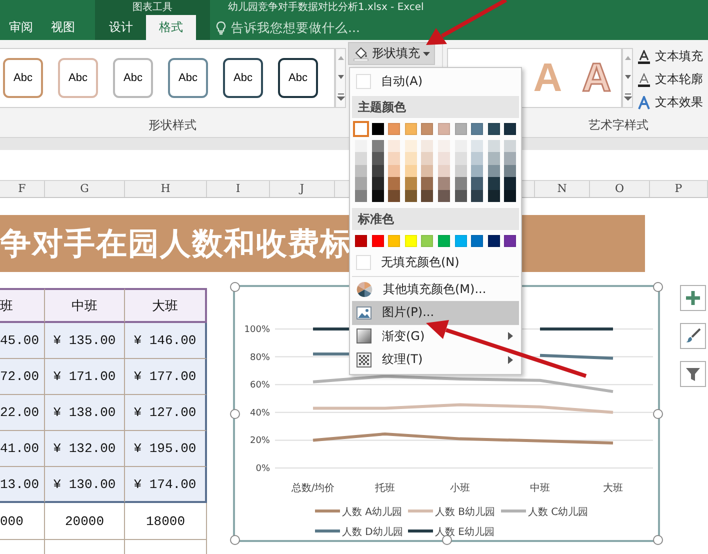  What do you see at coordinates (435, 262) in the screenshot?
I see `menu-item: 无填充颜色(N)` at bounding box center [435, 262].